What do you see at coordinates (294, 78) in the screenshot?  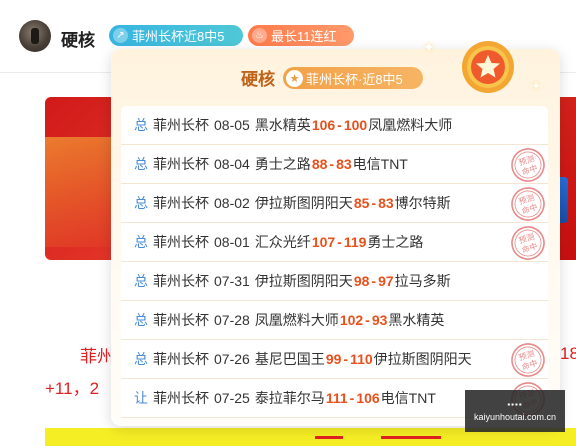 I see `crown-icon: ★` at bounding box center [294, 78].